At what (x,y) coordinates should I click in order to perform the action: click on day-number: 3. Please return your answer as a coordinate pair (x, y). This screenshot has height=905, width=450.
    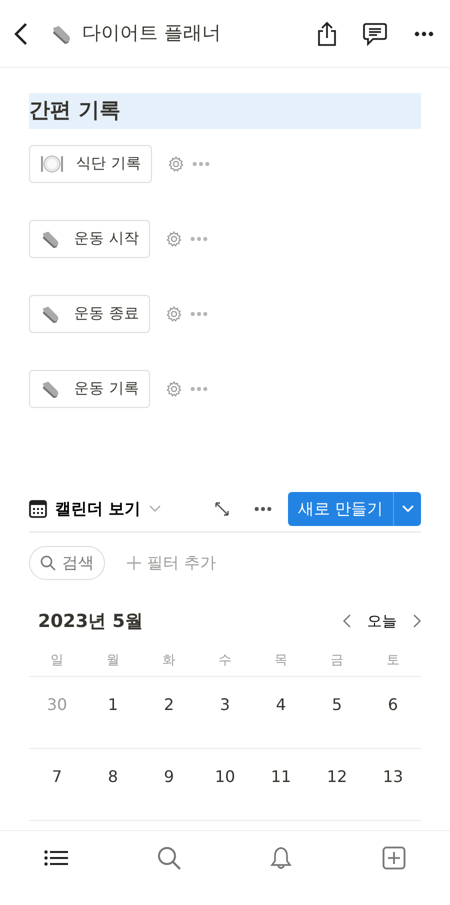
    Looking at the image, I should click on (225, 705).